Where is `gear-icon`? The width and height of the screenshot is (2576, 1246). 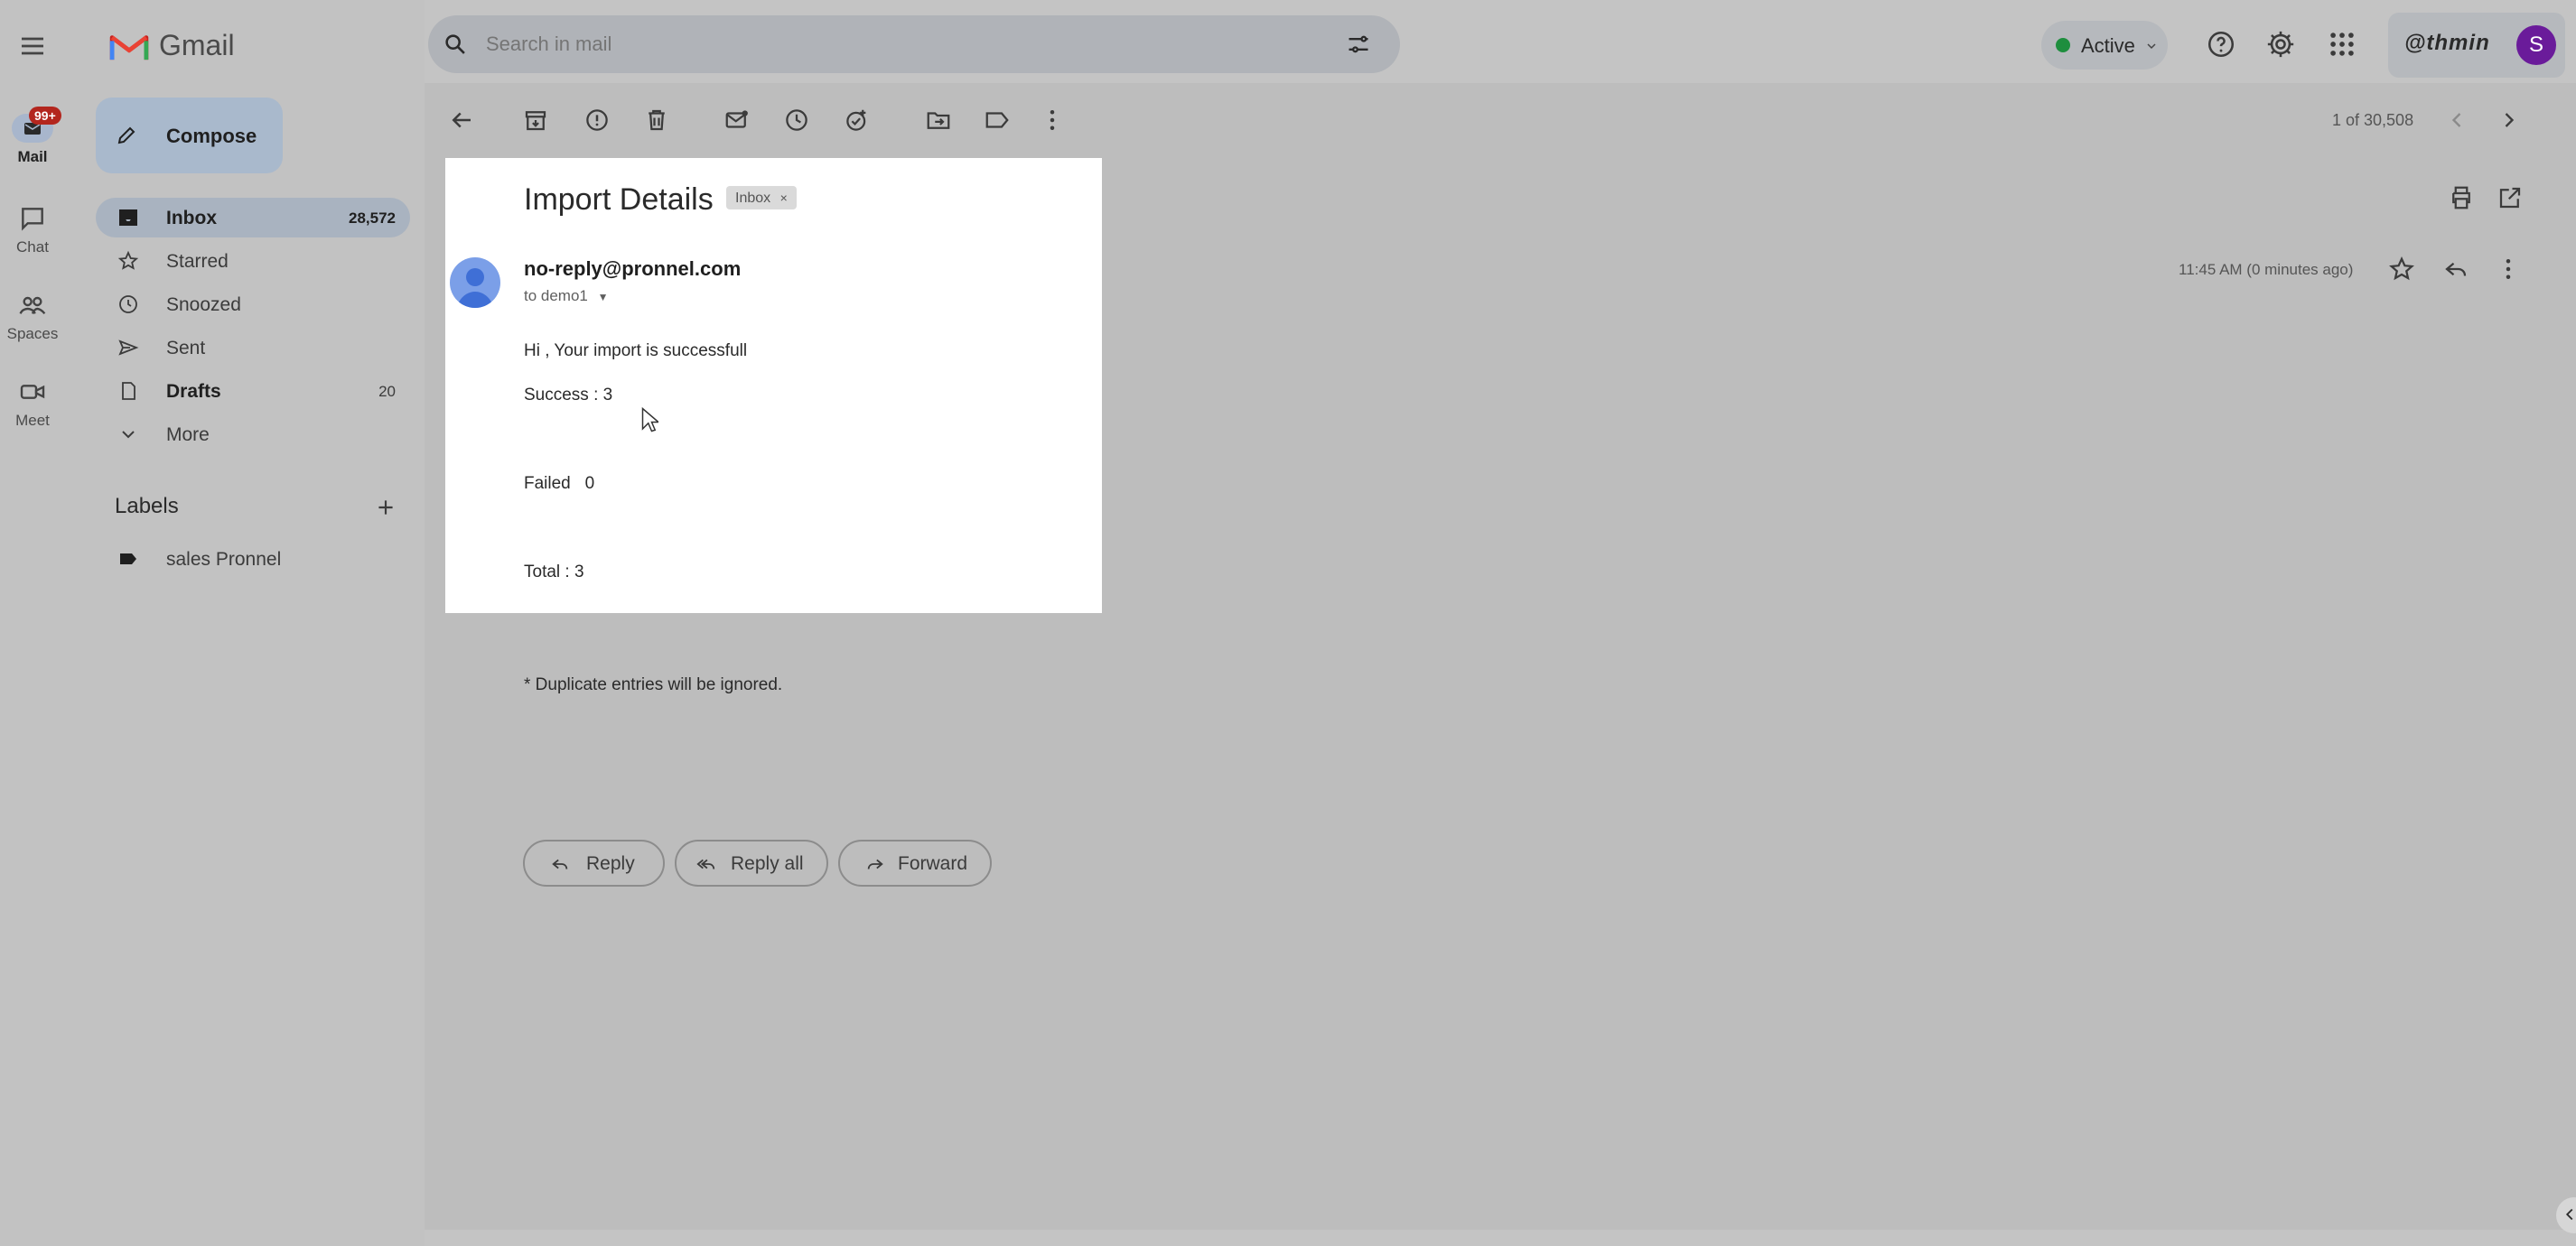 gear-icon is located at coordinates (2280, 44).